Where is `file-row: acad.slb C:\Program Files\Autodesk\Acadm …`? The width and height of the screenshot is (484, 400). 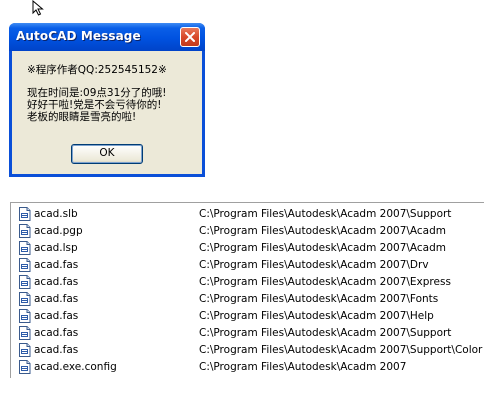
file-row: acad.slb C:\Program Files\Autodesk\Acadm … is located at coordinates (246, 214).